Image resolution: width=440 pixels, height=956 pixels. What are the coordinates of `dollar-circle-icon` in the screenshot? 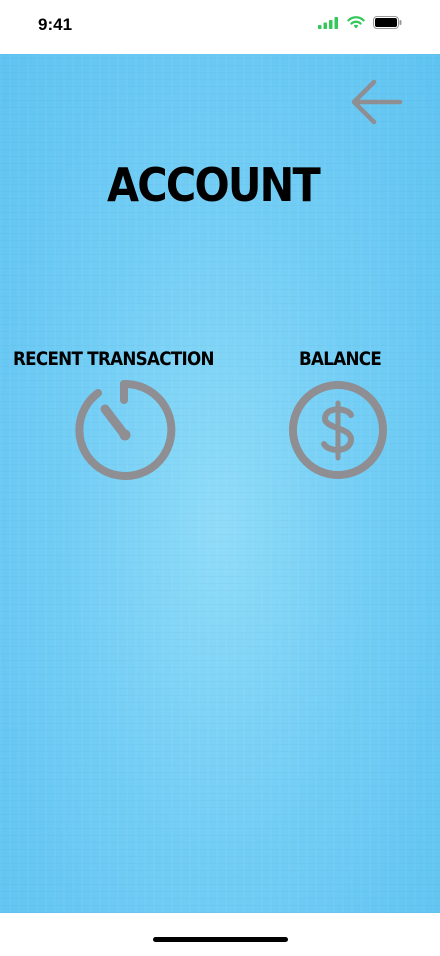 It's located at (338, 430).